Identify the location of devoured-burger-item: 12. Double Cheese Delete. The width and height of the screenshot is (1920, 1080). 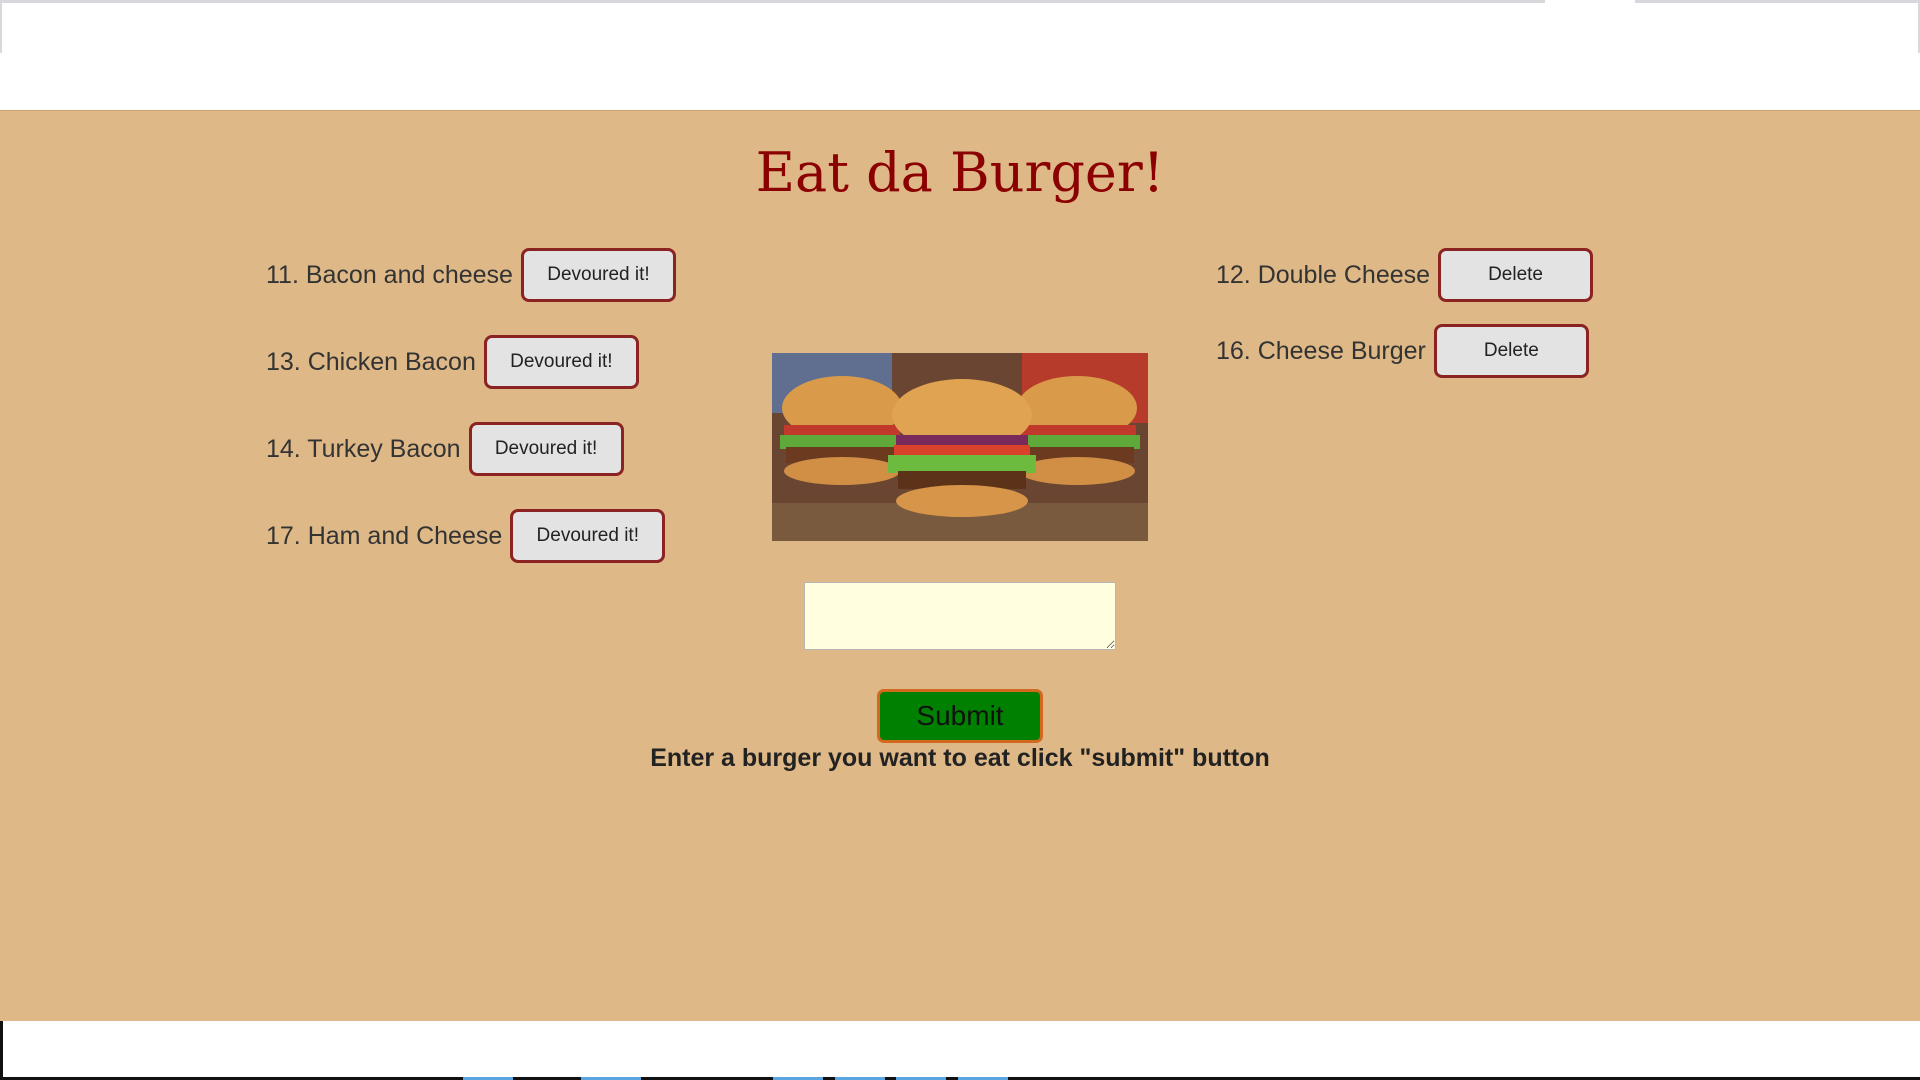
(1405, 275).